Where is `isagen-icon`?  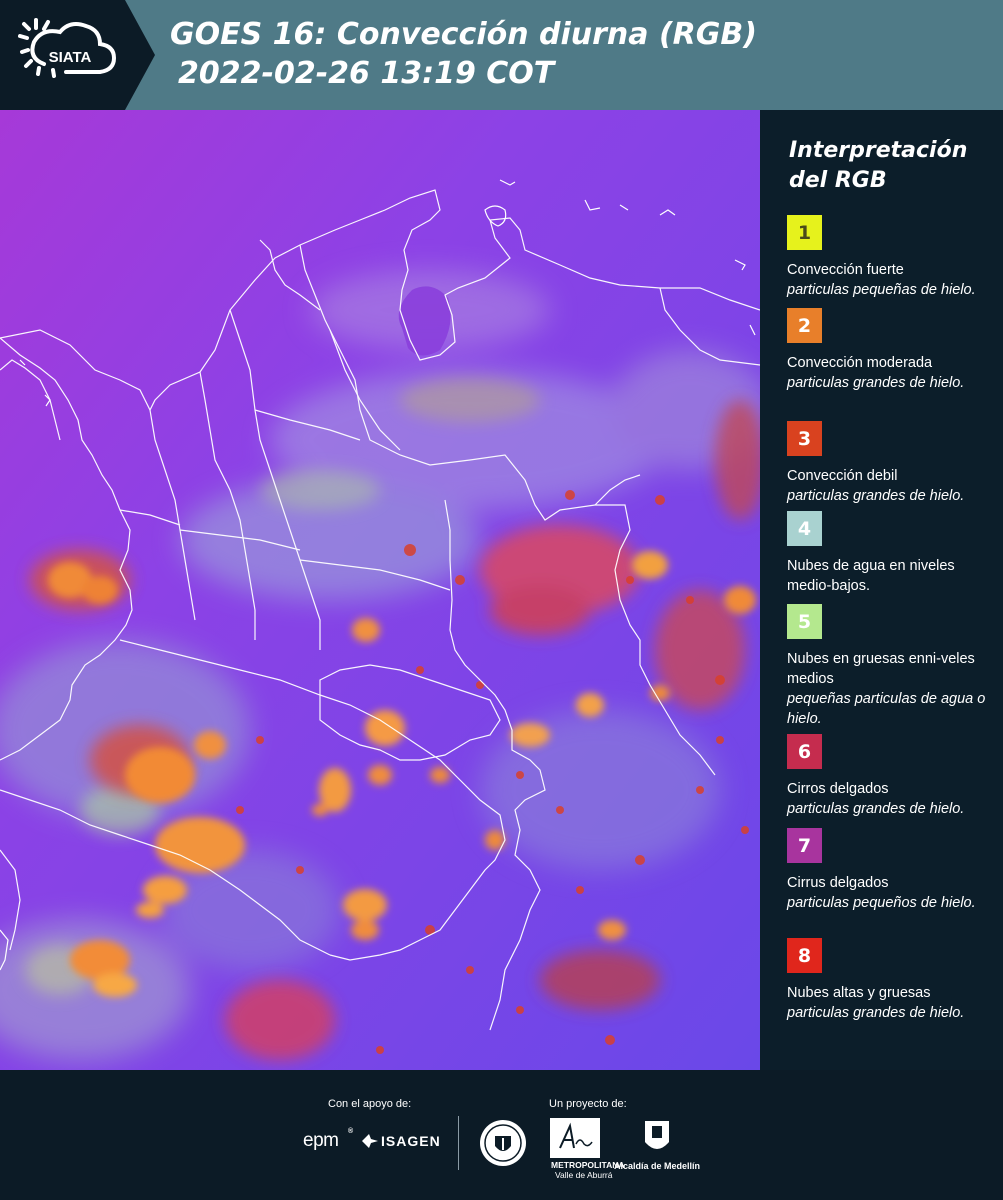 isagen-icon is located at coordinates (370, 1141).